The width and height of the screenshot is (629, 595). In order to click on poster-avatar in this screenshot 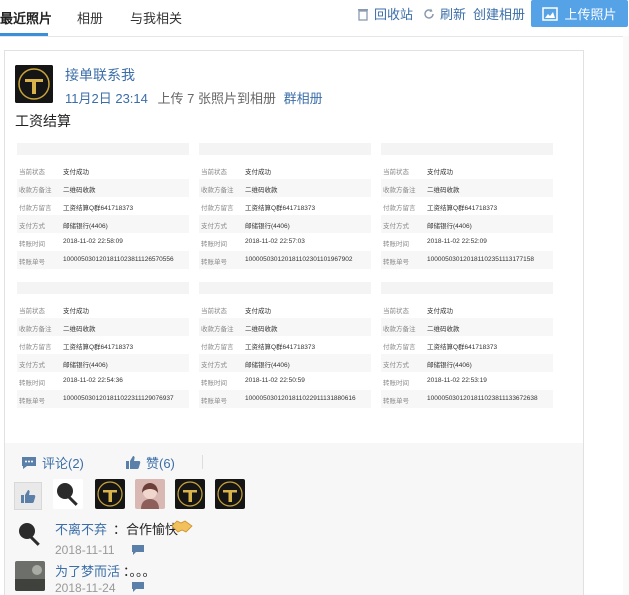, I will do `click(34, 84)`.